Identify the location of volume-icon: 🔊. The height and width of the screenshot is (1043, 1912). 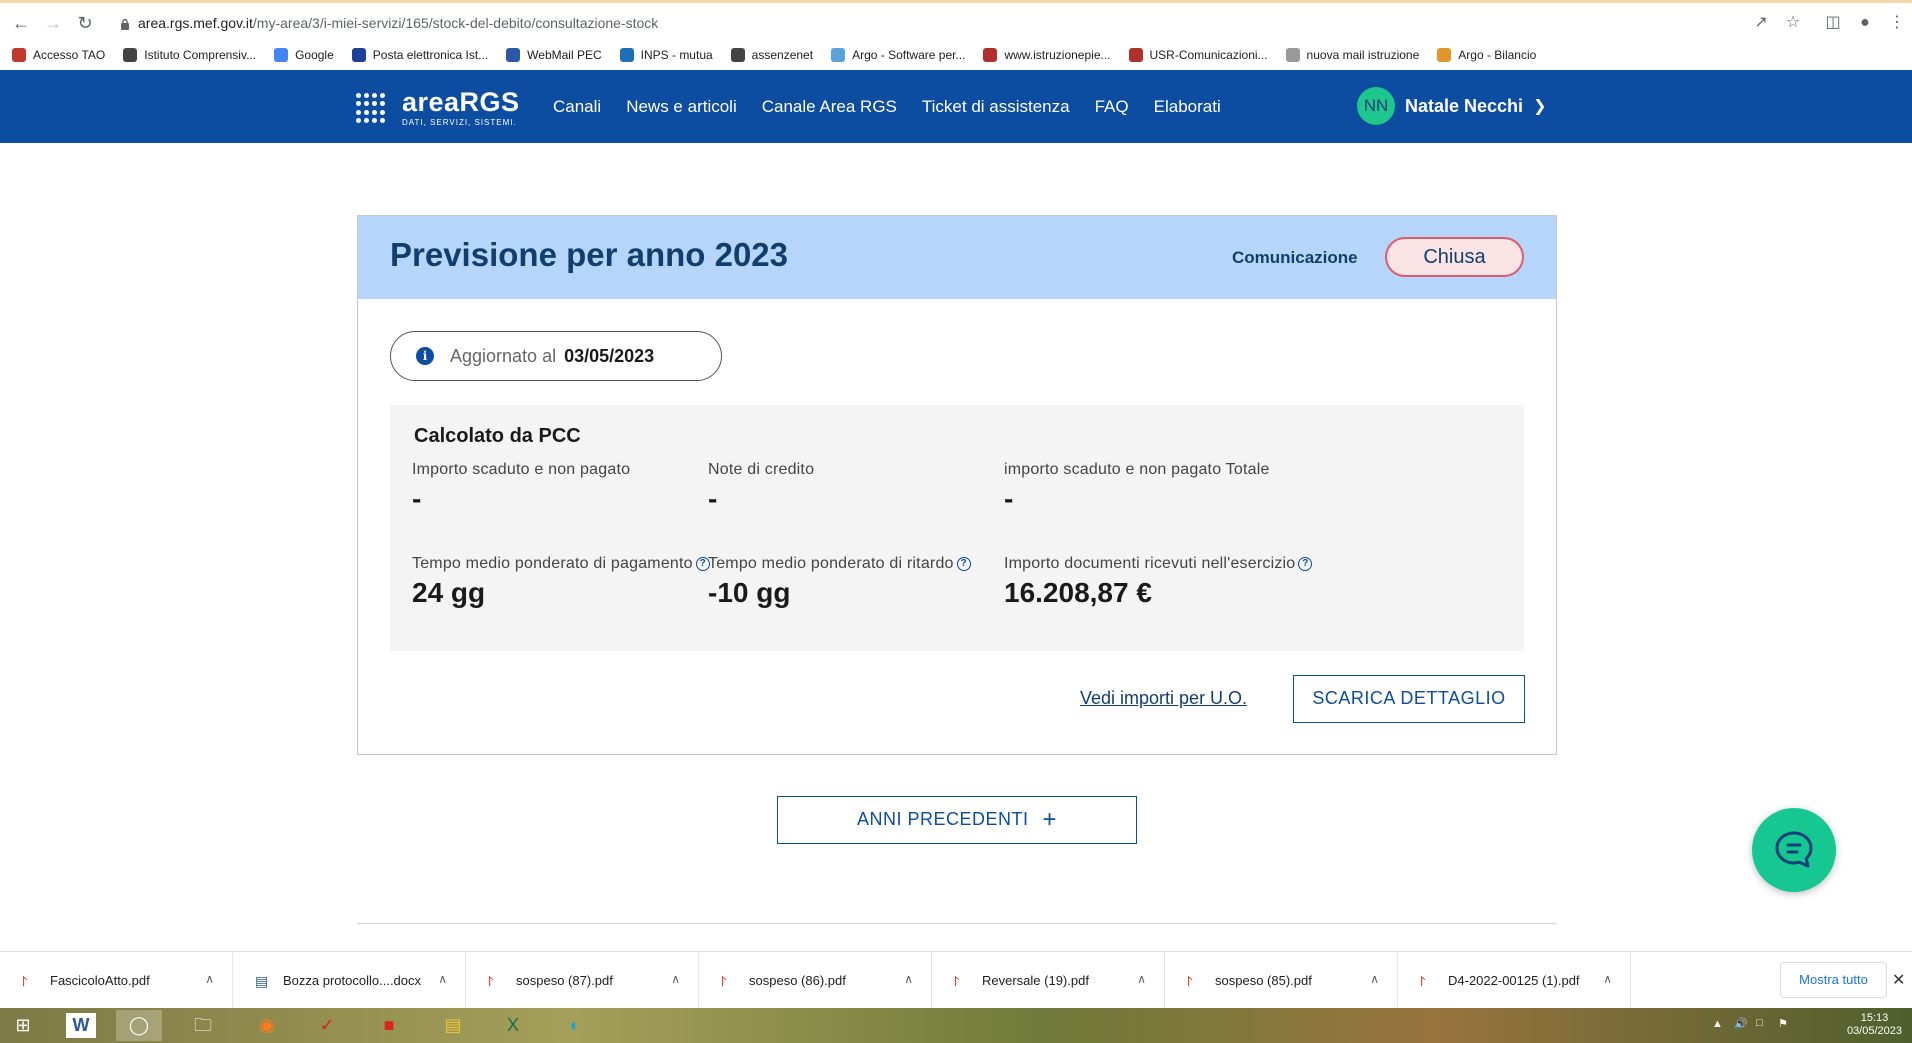
(1741, 1023).